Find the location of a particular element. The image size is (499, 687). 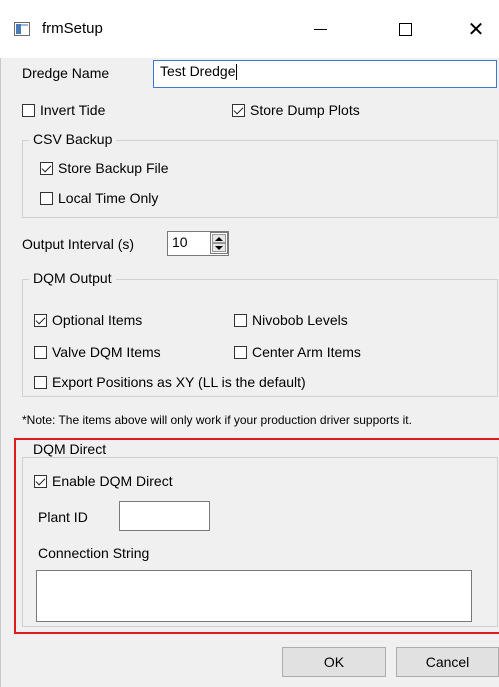

dqm-direct-title: DQM Direct is located at coordinates (70, 449).